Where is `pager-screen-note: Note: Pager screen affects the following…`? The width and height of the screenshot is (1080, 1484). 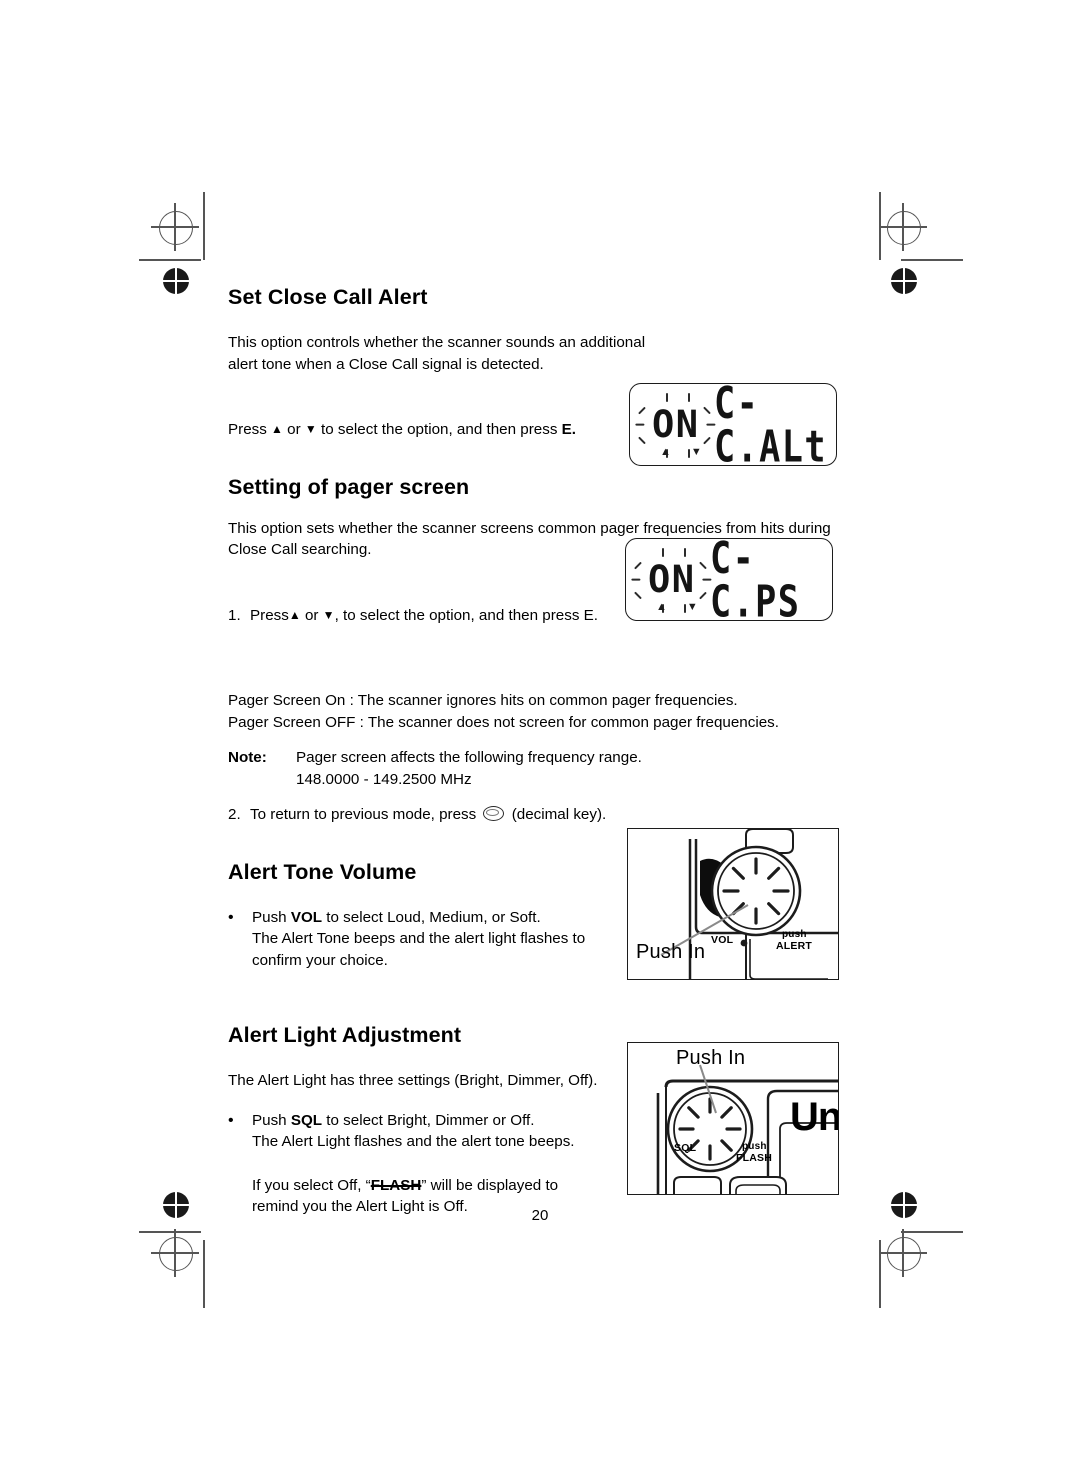
pager-screen-note: Note: Pager screen affects the following… is located at coordinates (539, 768).